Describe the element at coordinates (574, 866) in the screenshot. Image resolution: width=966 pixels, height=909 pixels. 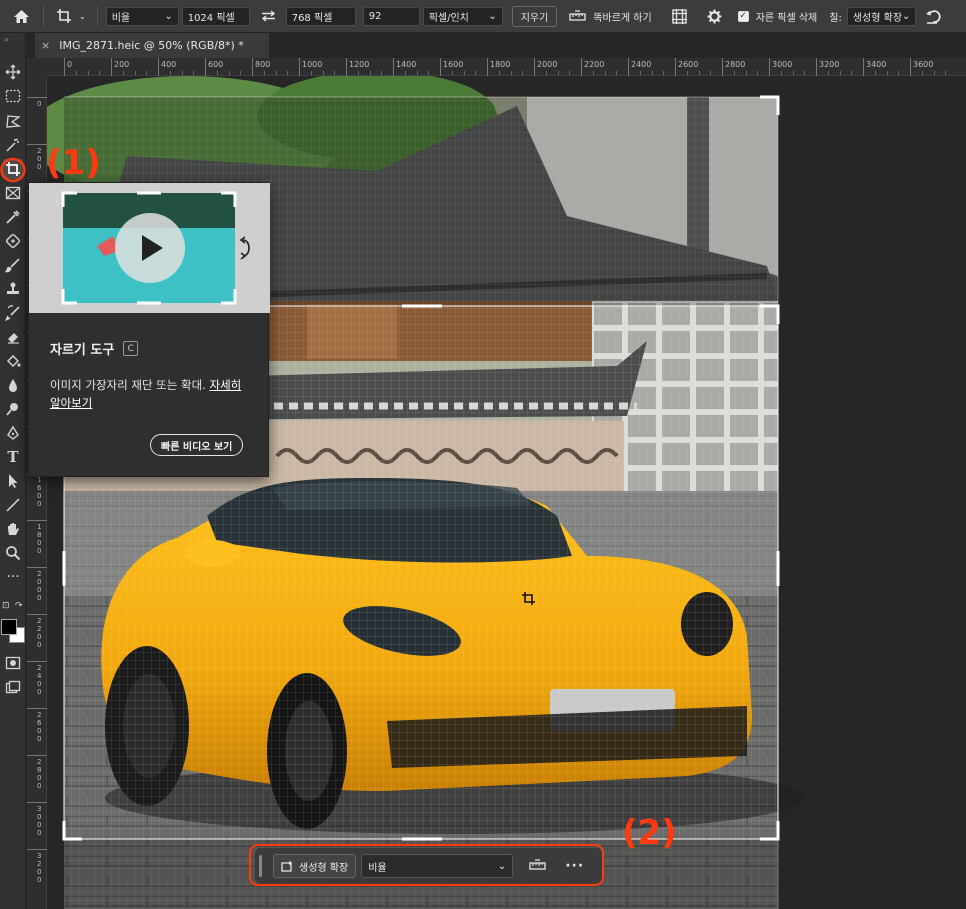
I see `more-options-icon: ···` at that location.